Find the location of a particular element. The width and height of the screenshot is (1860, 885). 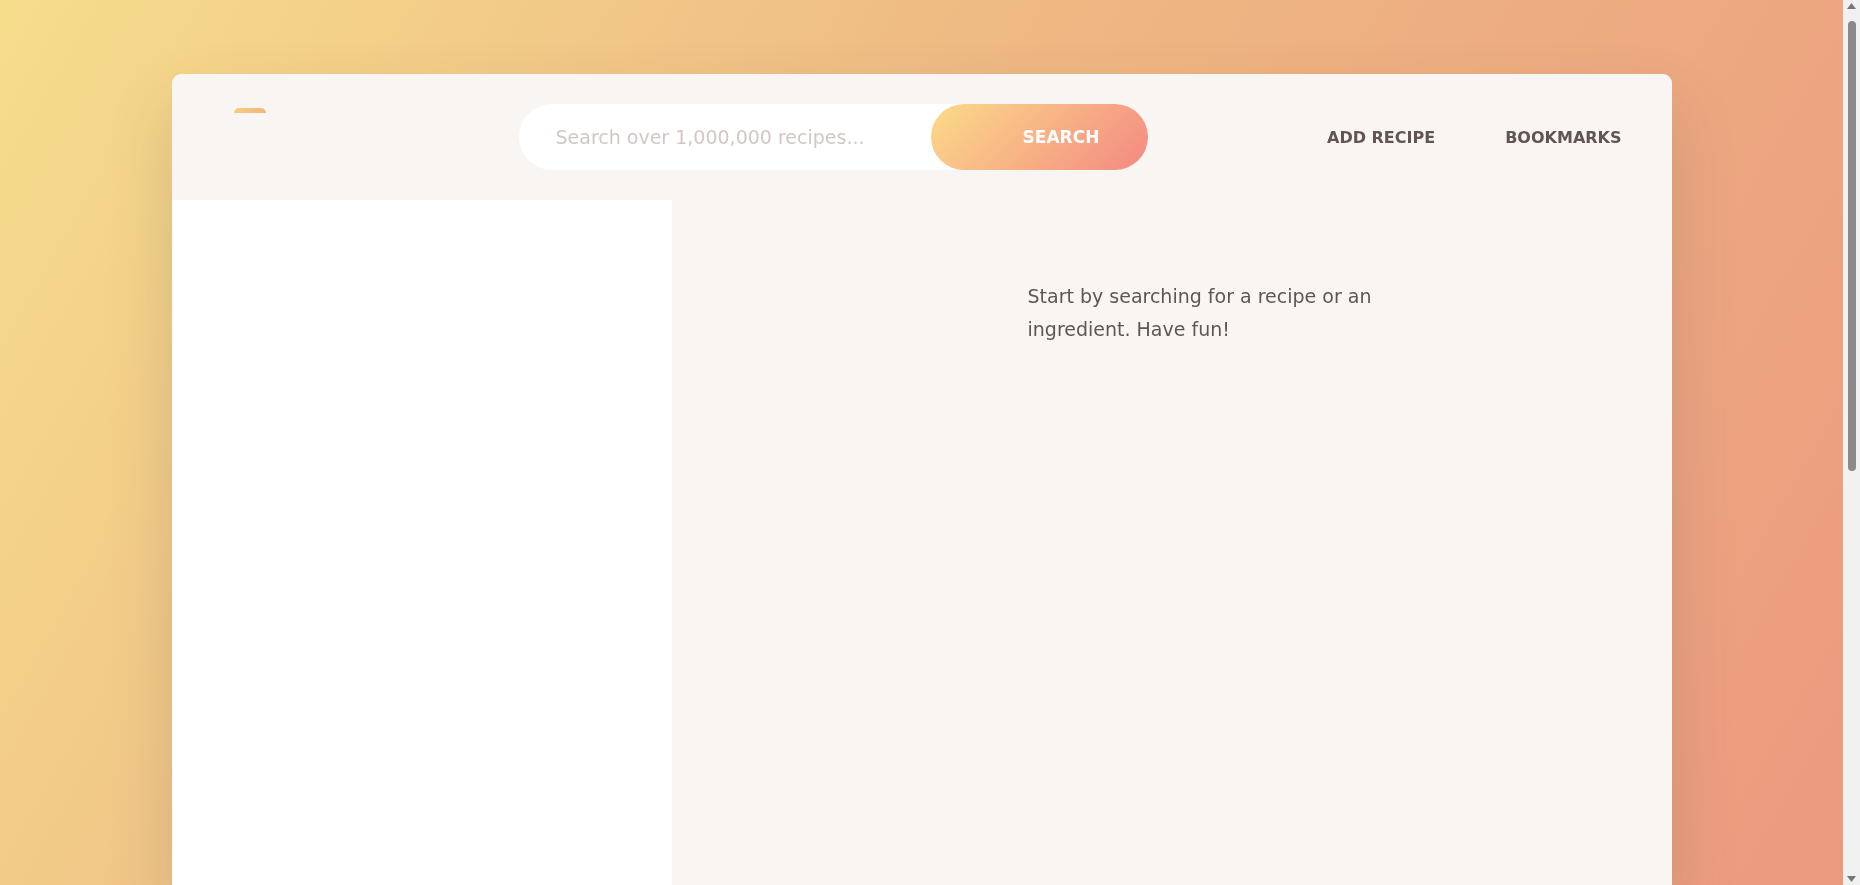

up-arrow-icon is located at coordinates (1851, 6).